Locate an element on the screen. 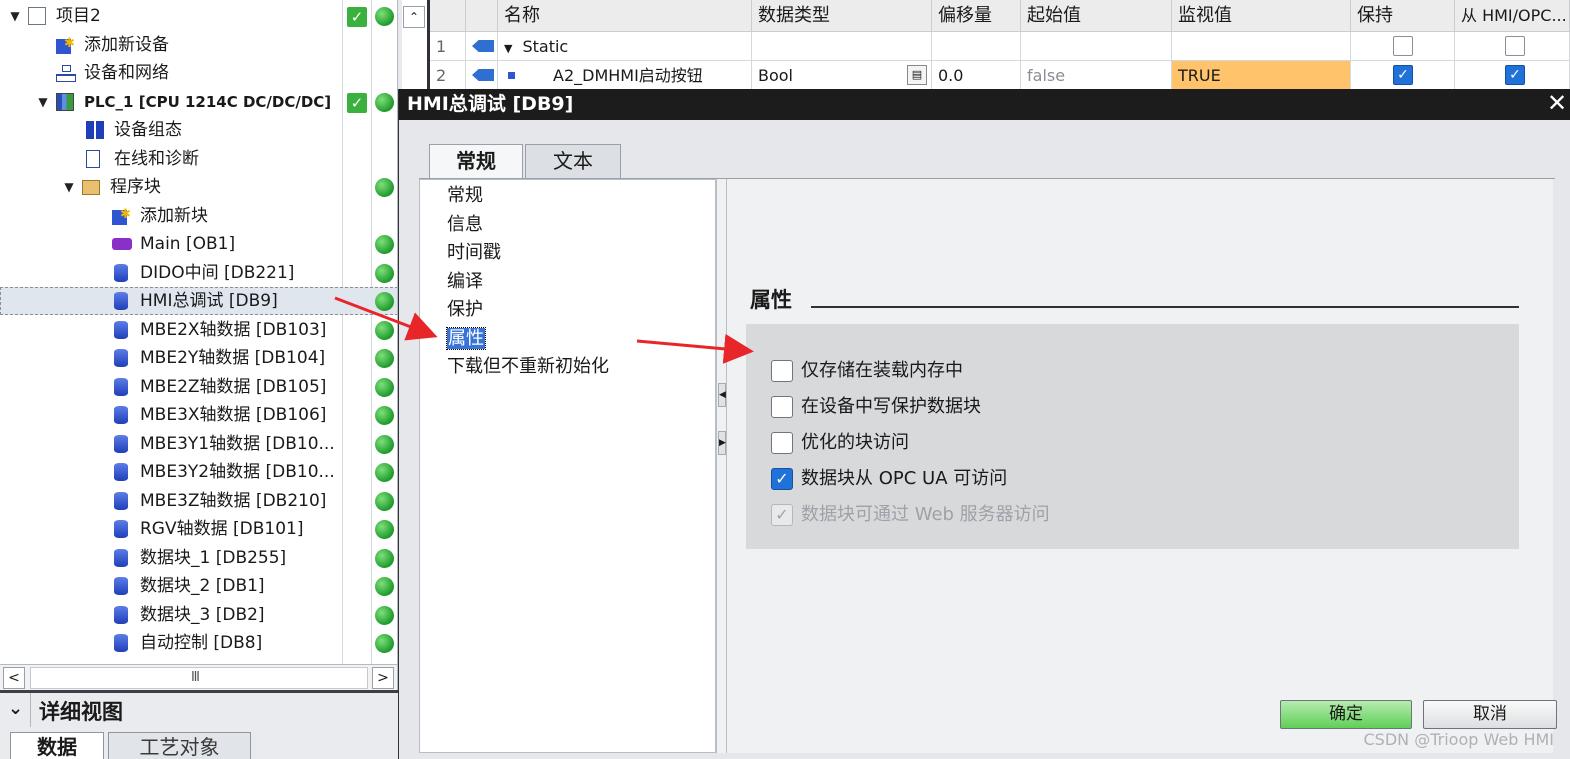 This screenshot has height=759, width=1570. cell-hmi is located at coordinates (1512, 46).